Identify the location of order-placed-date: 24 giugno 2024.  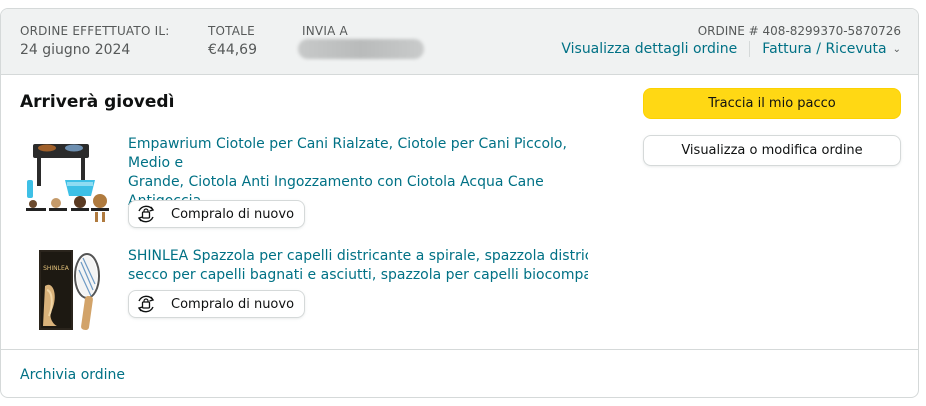
(75, 50).